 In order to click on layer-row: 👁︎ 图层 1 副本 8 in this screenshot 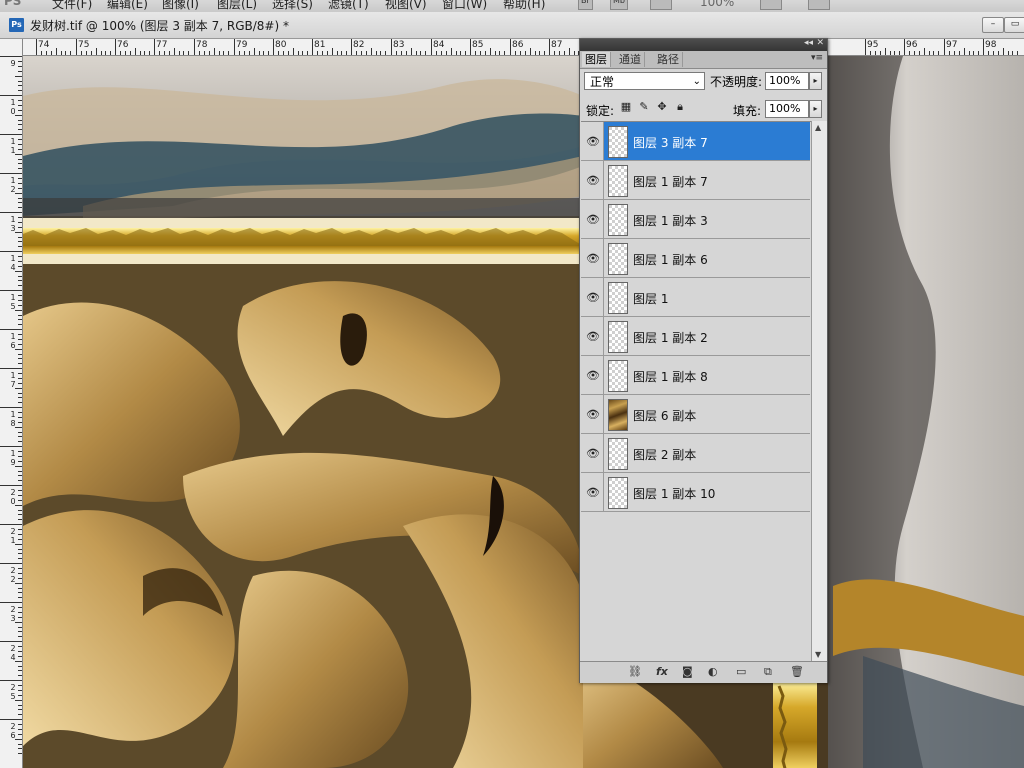, I will do `click(695, 375)`.